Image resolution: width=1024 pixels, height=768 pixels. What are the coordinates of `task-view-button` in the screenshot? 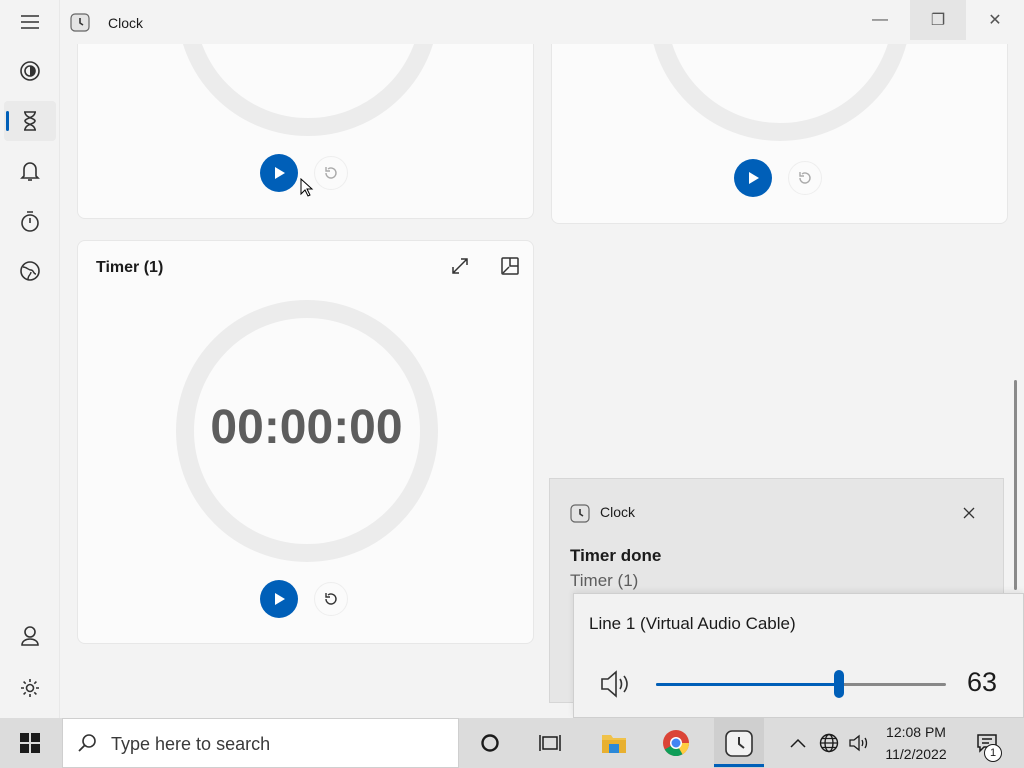 It's located at (550, 743).